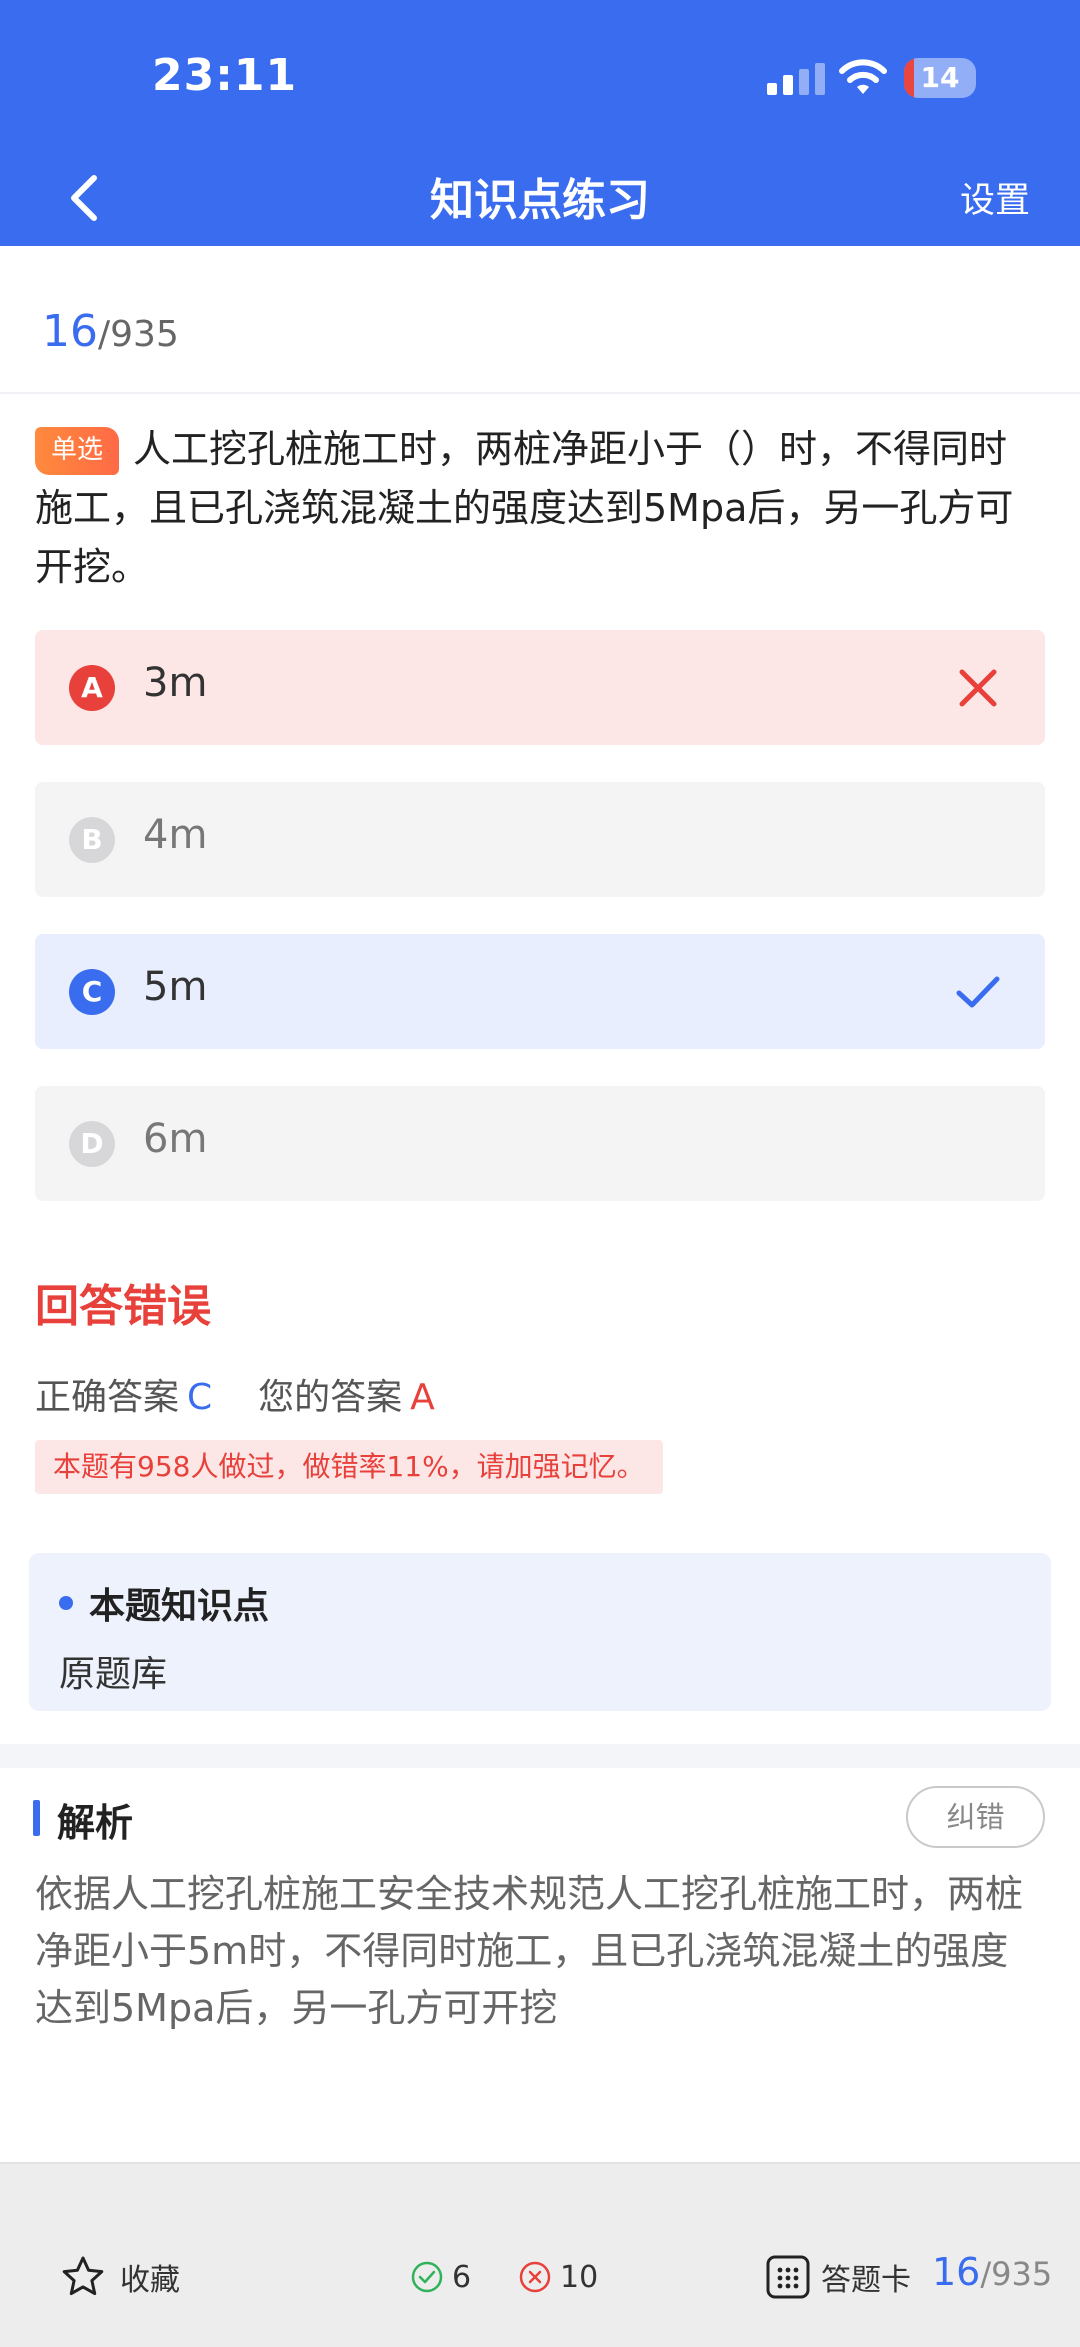  Describe the element at coordinates (540, 1756) in the screenshot. I see `section-gap` at that location.